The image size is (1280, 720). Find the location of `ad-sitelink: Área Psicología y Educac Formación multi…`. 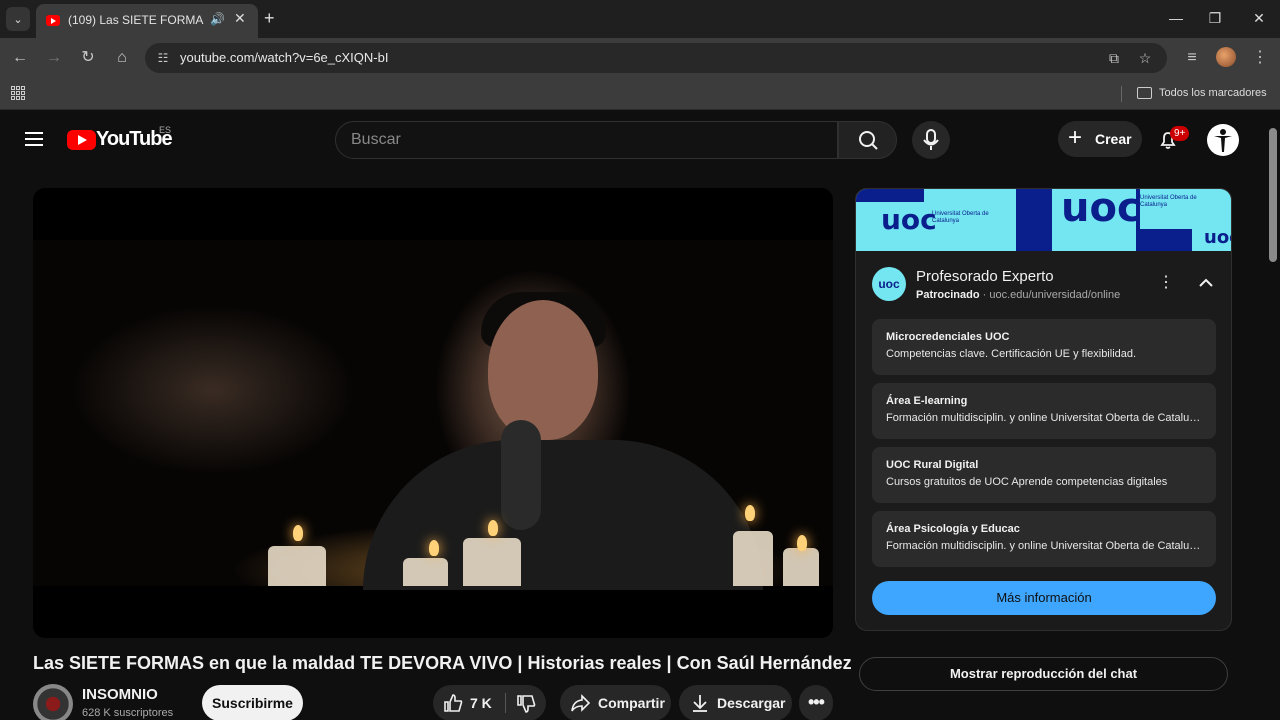

ad-sitelink: Área Psicología y Educac Formación multi… is located at coordinates (1044, 539).